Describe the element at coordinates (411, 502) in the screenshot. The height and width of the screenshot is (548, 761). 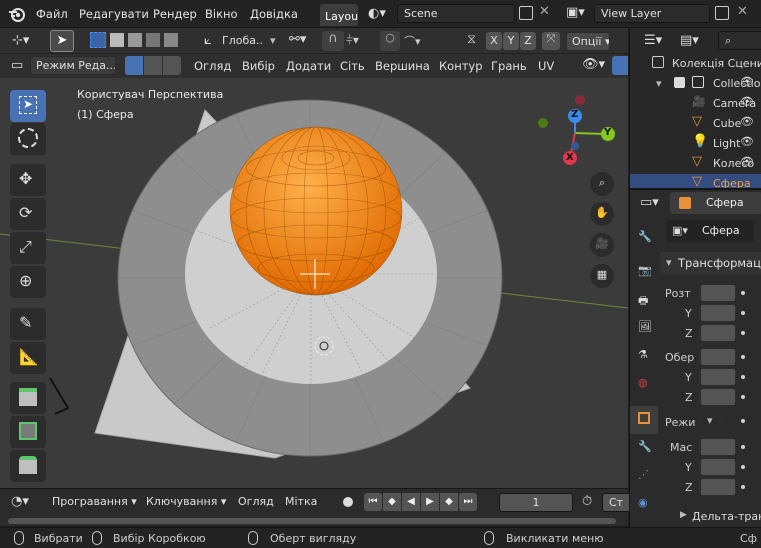
I see `play-reverse-icon: ◀` at that location.